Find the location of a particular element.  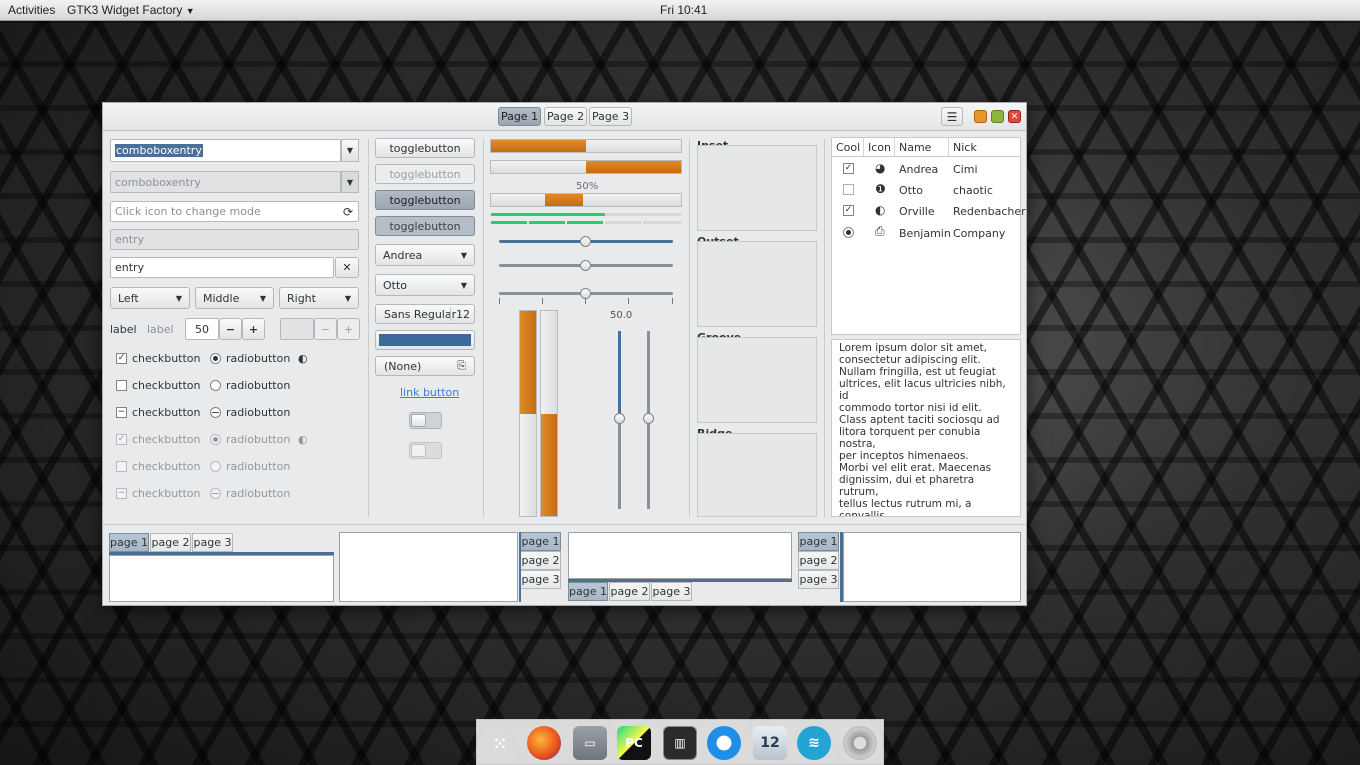

activities-button: Activities is located at coordinates (31, 10).